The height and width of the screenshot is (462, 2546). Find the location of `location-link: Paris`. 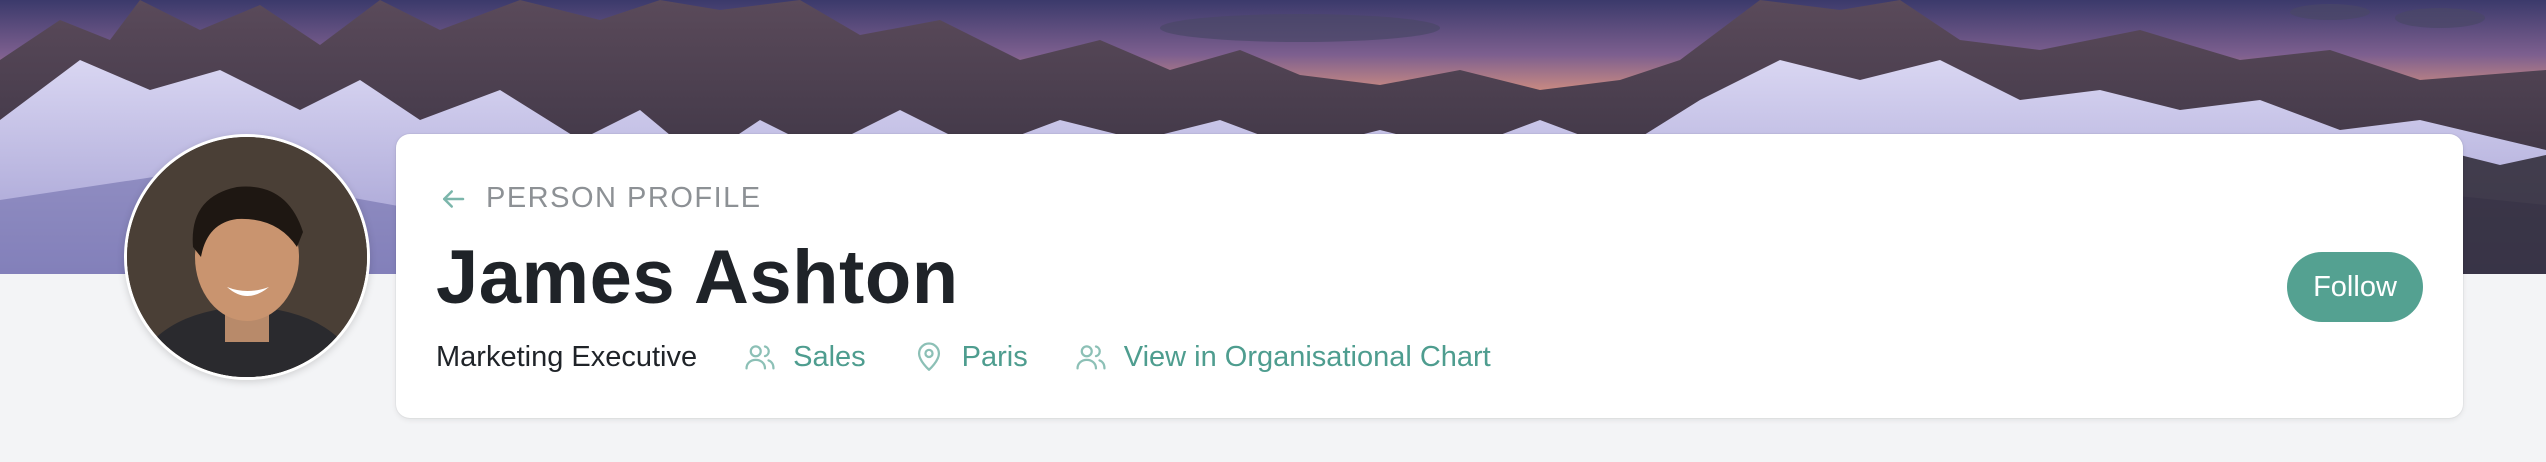

location-link: Paris is located at coordinates (970, 357).